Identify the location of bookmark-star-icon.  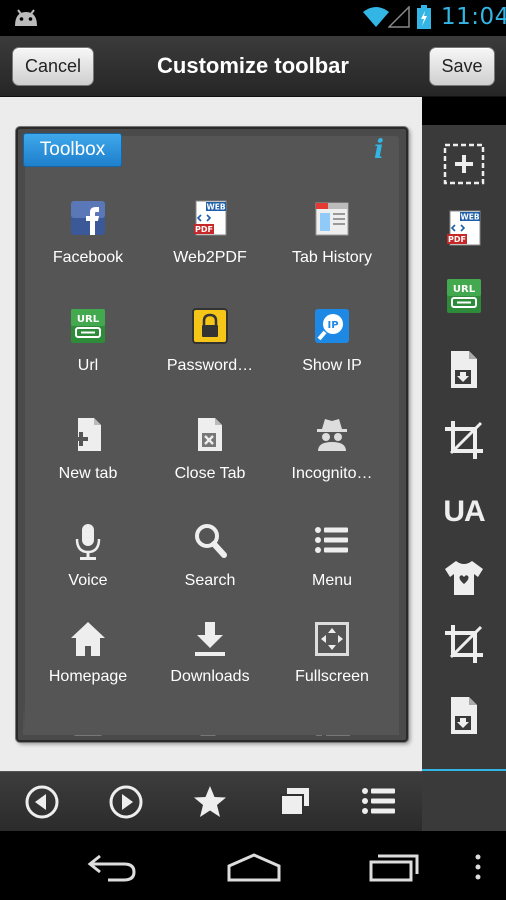
(210, 802).